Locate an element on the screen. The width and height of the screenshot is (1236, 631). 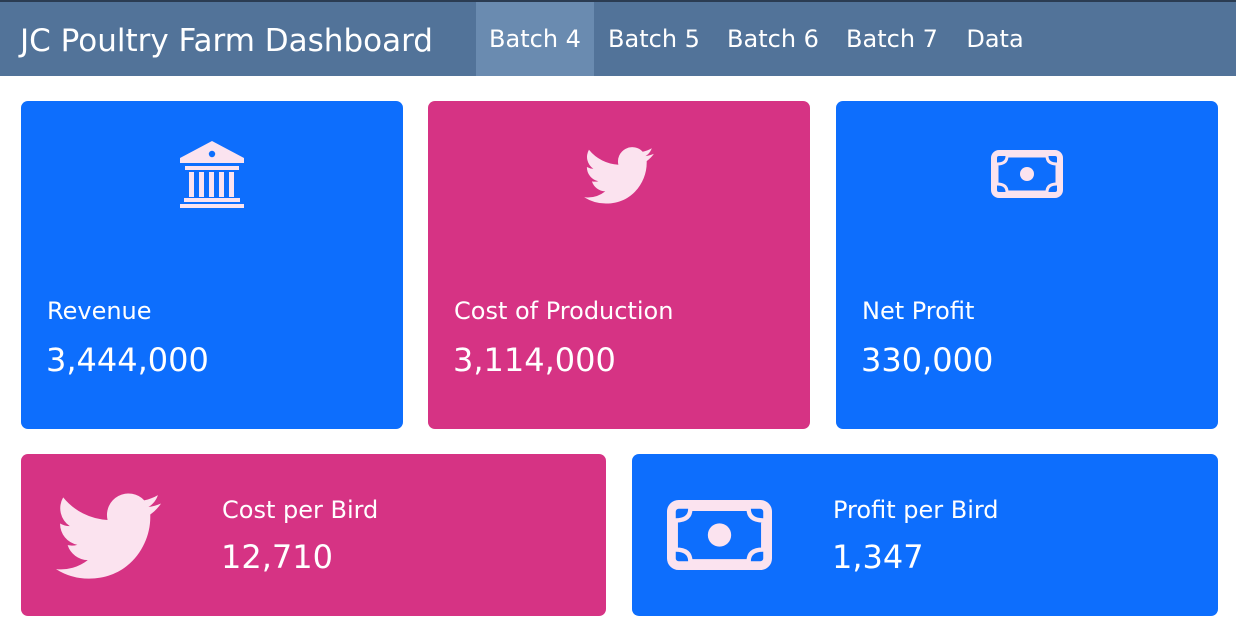
tab-data: Data is located at coordinates (995, 39).